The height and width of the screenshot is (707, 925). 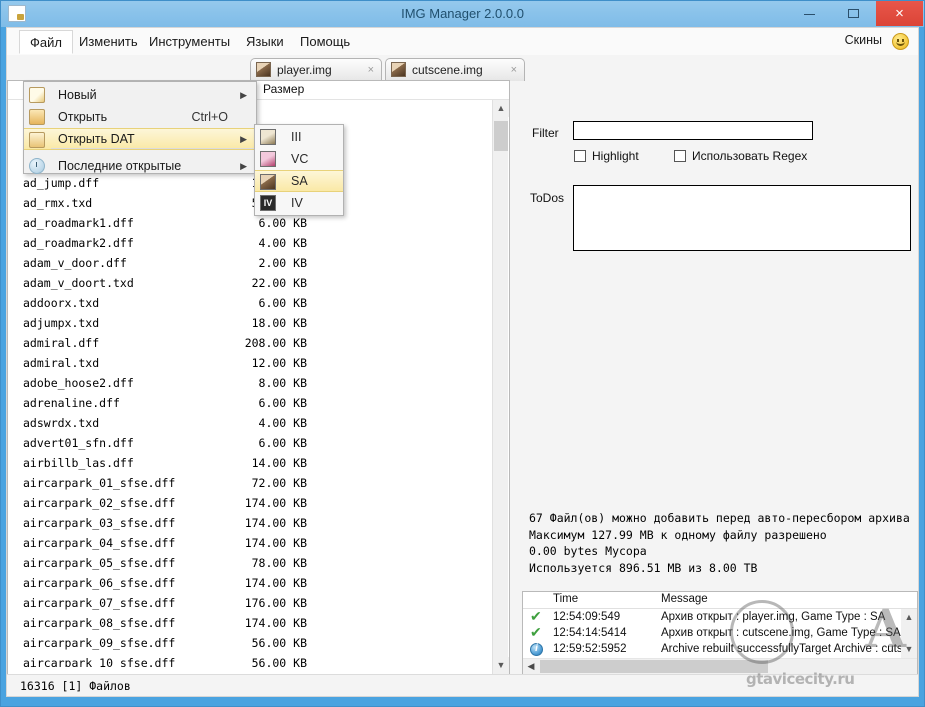 I want to click on filter-input, so click(x=693, y=130).